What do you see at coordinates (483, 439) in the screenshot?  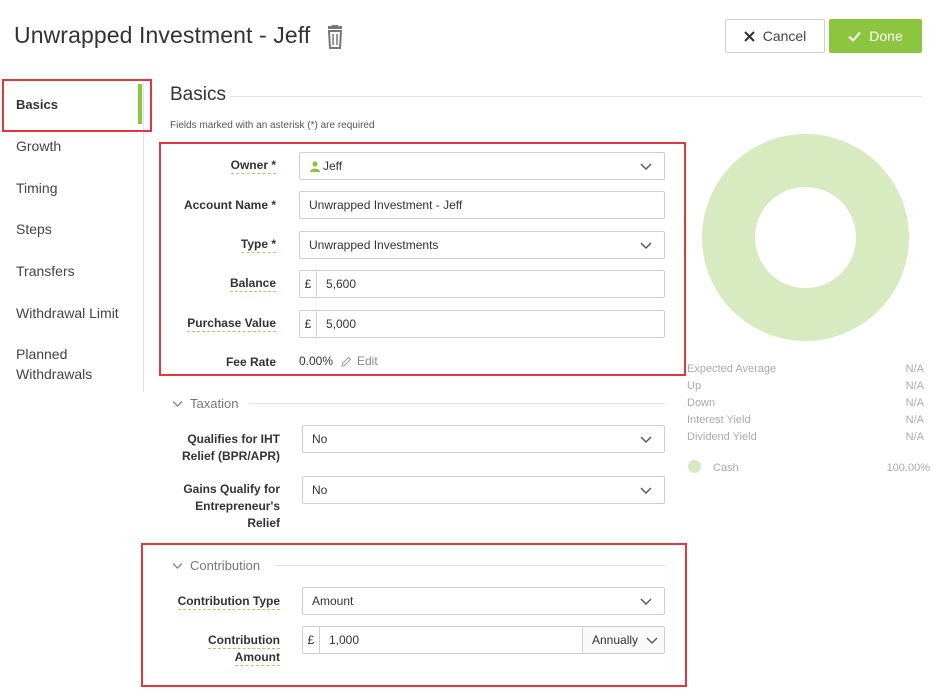 I see `iht-relief-select: No` at bounding box center [483, 439].